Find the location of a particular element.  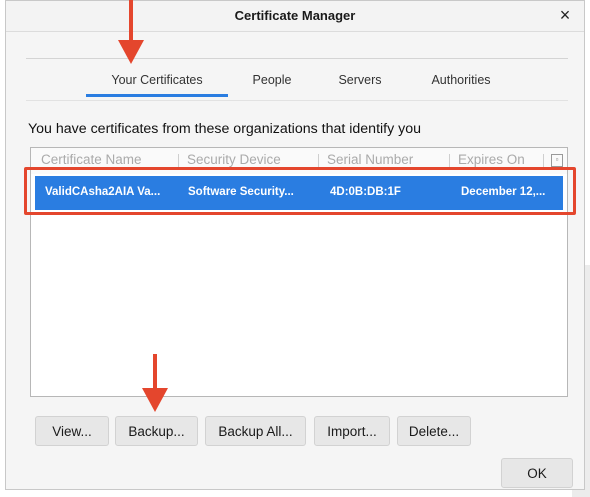

cell-serial-number: 4D:0B:DB:1F is located at coordinates (365, 192).